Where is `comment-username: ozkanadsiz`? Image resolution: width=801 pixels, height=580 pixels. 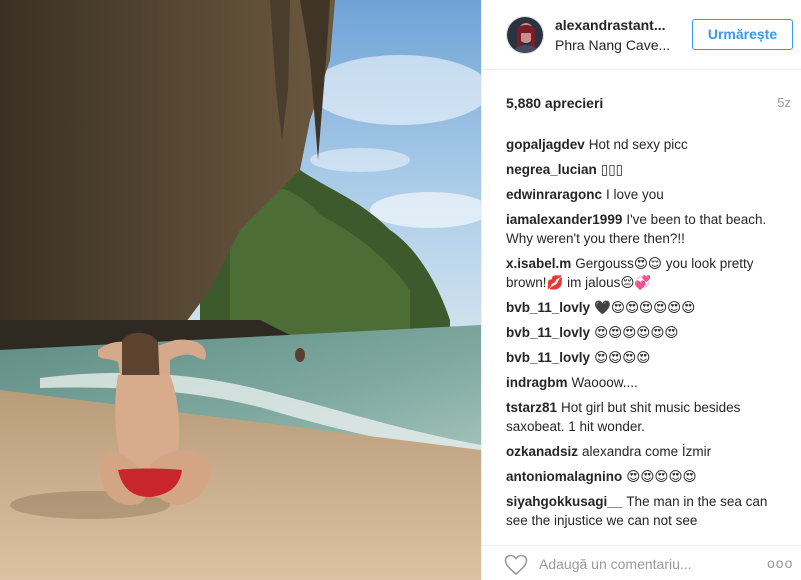 comment-username: ozkanadsiz is located at coordinates (542, 451).